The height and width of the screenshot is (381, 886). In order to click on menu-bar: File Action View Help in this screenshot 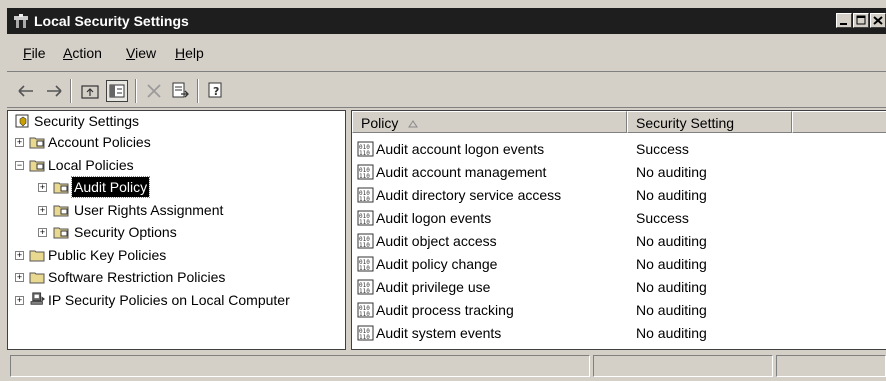, I will do `click(446, 54)`.